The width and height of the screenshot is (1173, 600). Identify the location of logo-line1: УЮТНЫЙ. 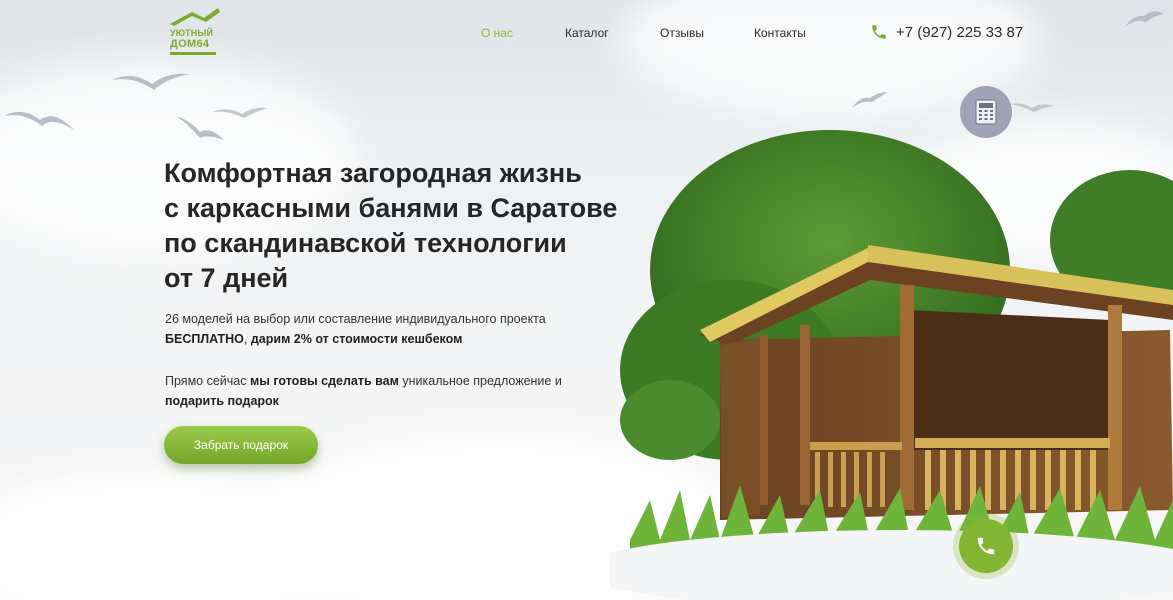
(192, 33).